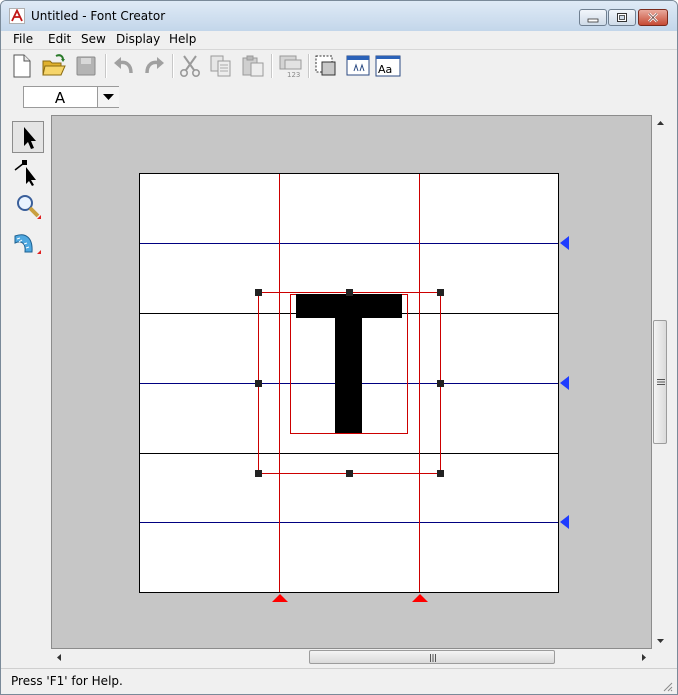  I want to click on menu-file: File, so click(23, 39).